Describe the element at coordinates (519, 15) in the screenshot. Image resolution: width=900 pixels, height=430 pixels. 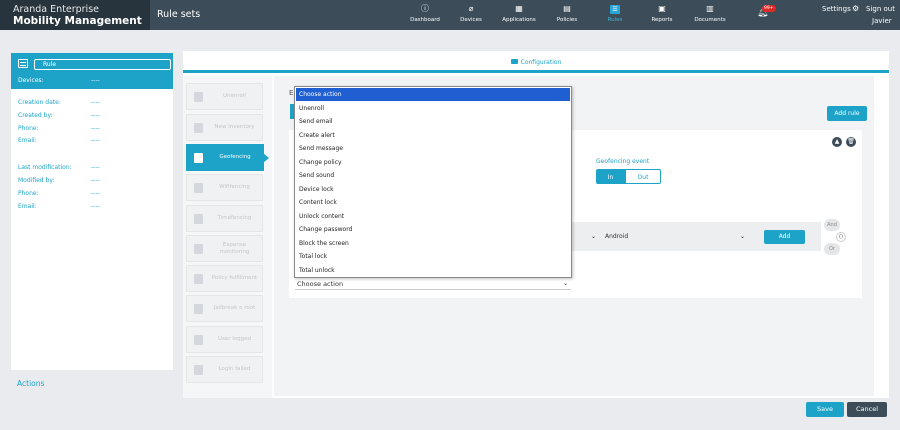
I see `nav-applications: ▦ Applications` at that location.